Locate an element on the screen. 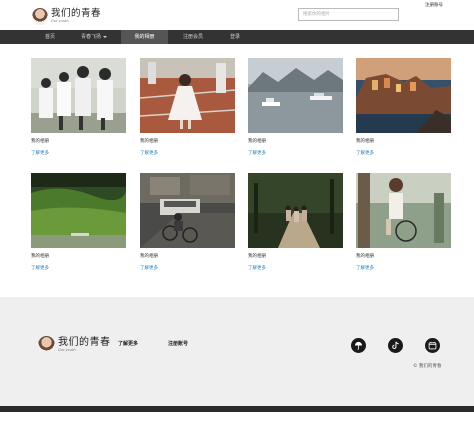 The image size is (474, 421). footer-logo: 我们的青春 Our youth is located at coordinates (74, 345).